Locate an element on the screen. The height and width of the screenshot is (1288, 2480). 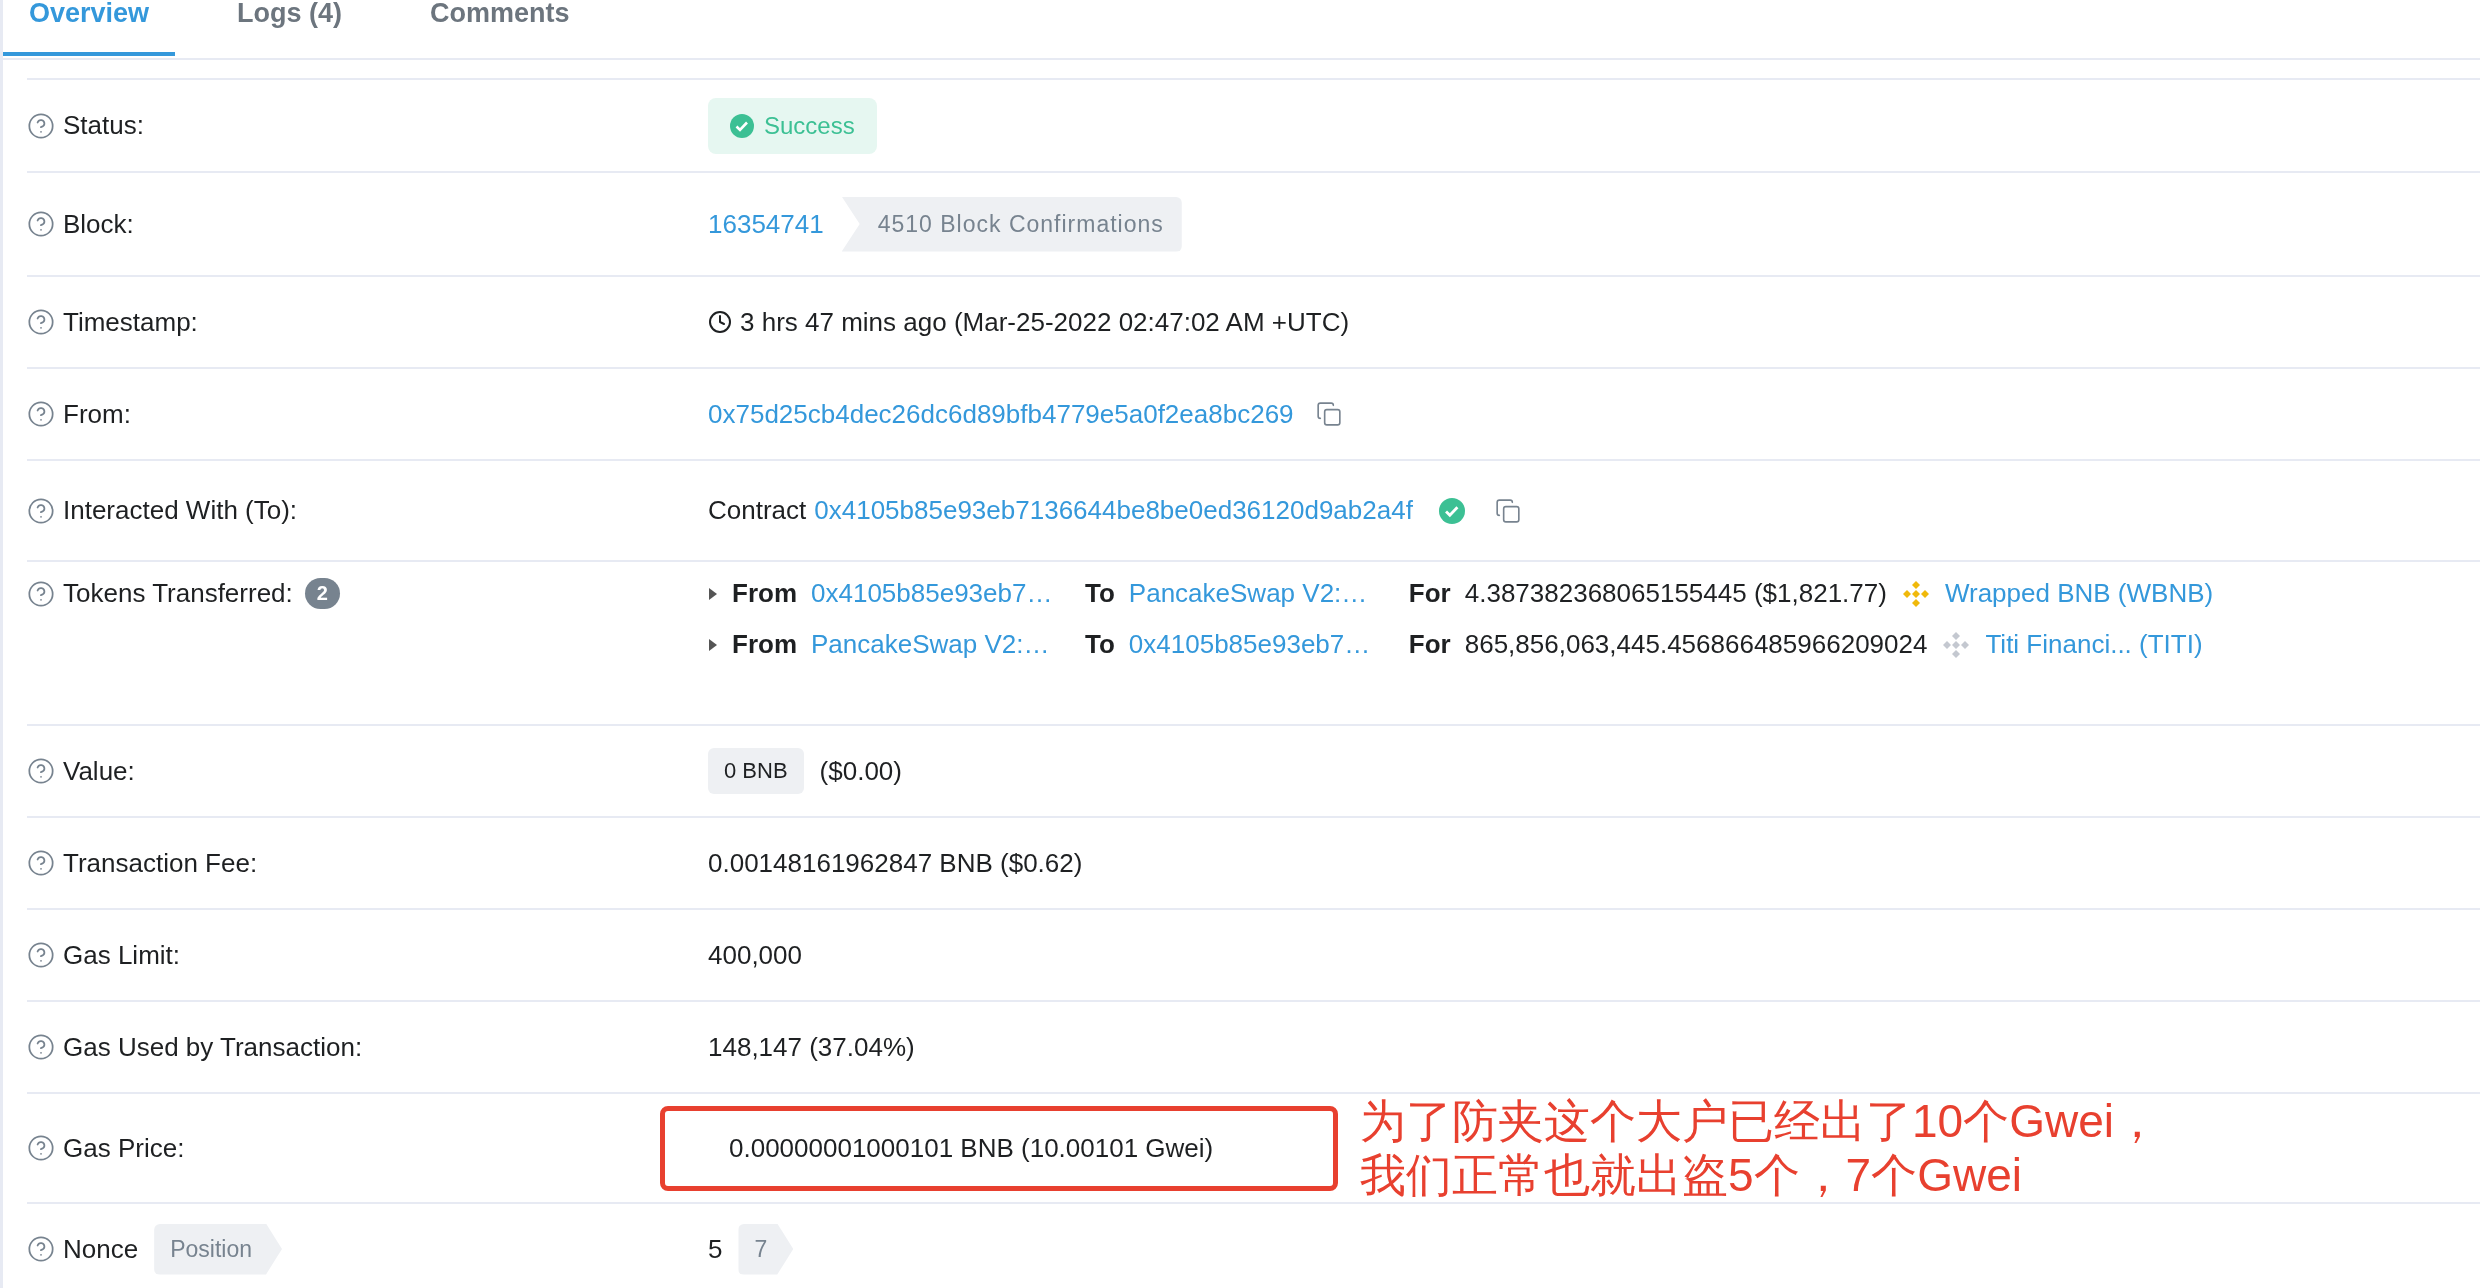
amount-text: 4.387382368065155445 ($1,821.77) is located at coordinates (1675, 593).